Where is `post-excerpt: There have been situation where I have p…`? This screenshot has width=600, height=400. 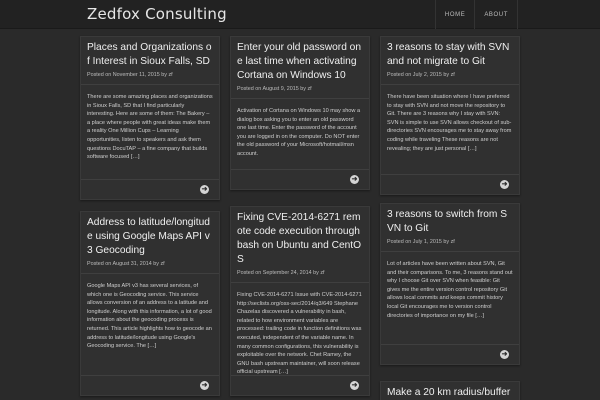 post-excerpt: There have been situation where I have p… is located at coordinates (449, 123).